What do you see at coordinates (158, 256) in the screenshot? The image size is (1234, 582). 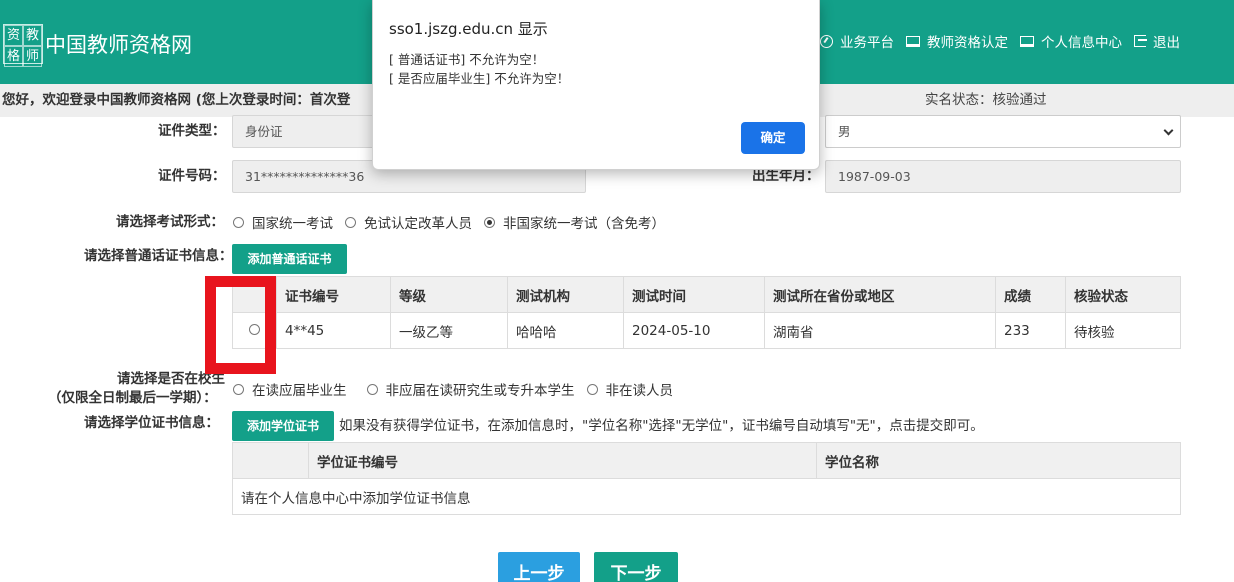 I see `mandarin-cert-label: 请选择普通话证书信息：` at bounding box center [158, 256].